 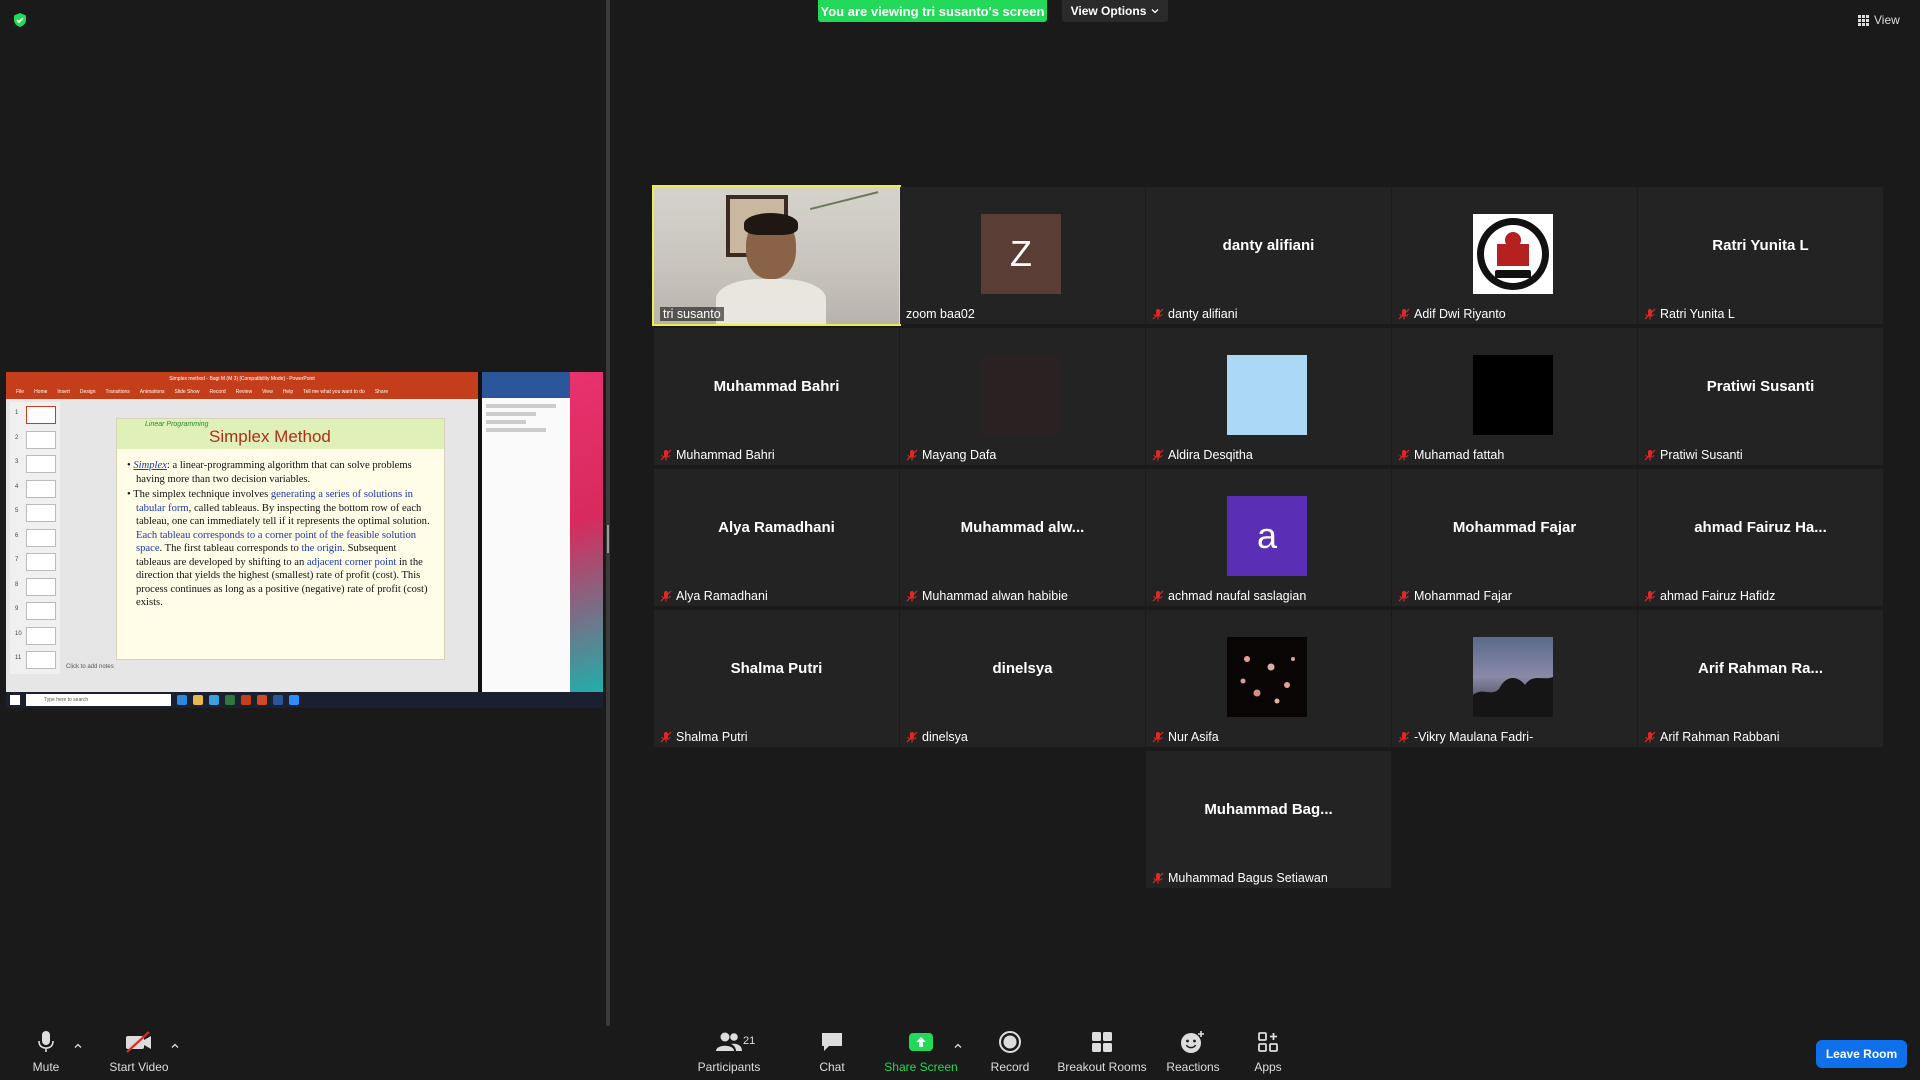 I want to click on participant-name-label: -Vikry Maulana Fadri-, so click(x=1465, y=737).